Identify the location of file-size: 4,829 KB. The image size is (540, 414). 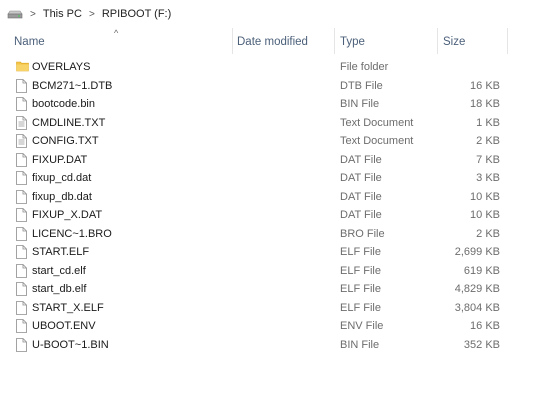
(477, 289).